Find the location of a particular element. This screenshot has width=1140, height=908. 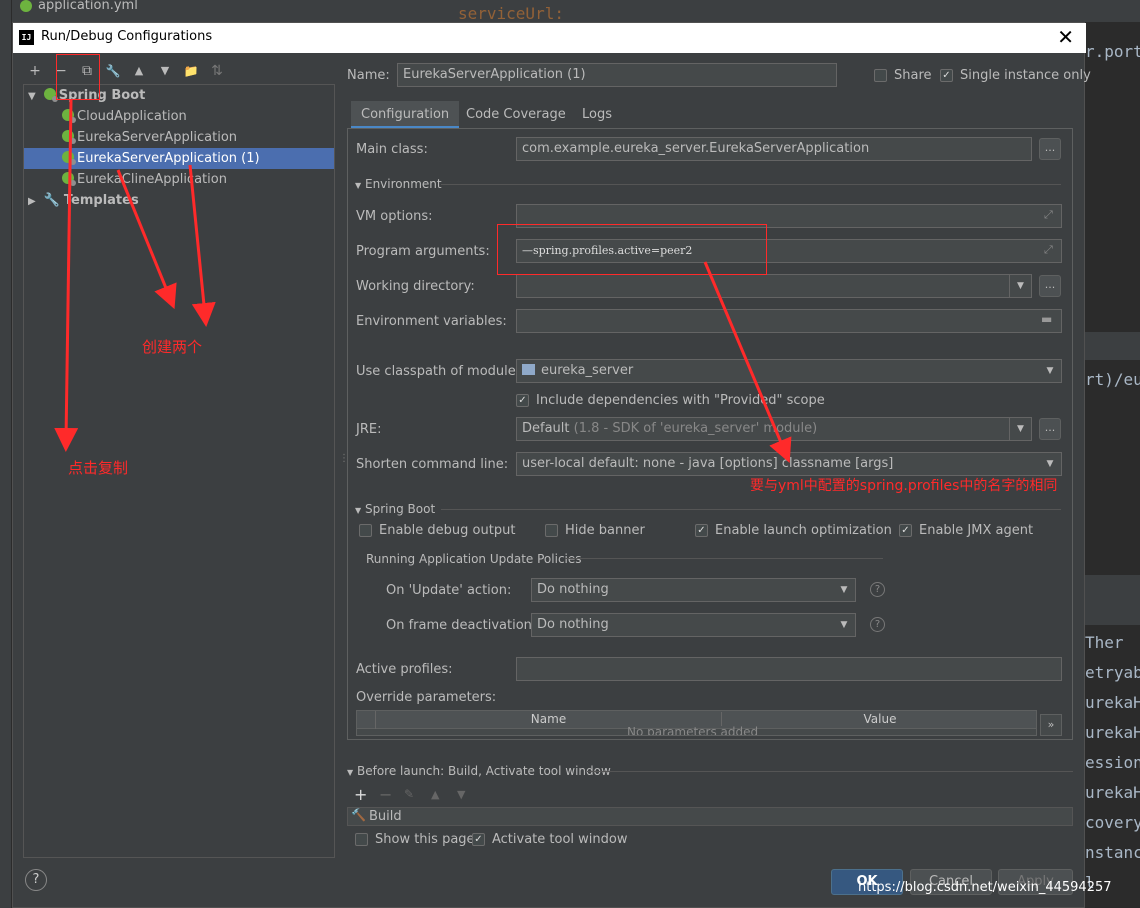

annotation-profile-note: 要与yml中配置的spring.profiles中的名字的相同 is located at coordinates (904, 486).